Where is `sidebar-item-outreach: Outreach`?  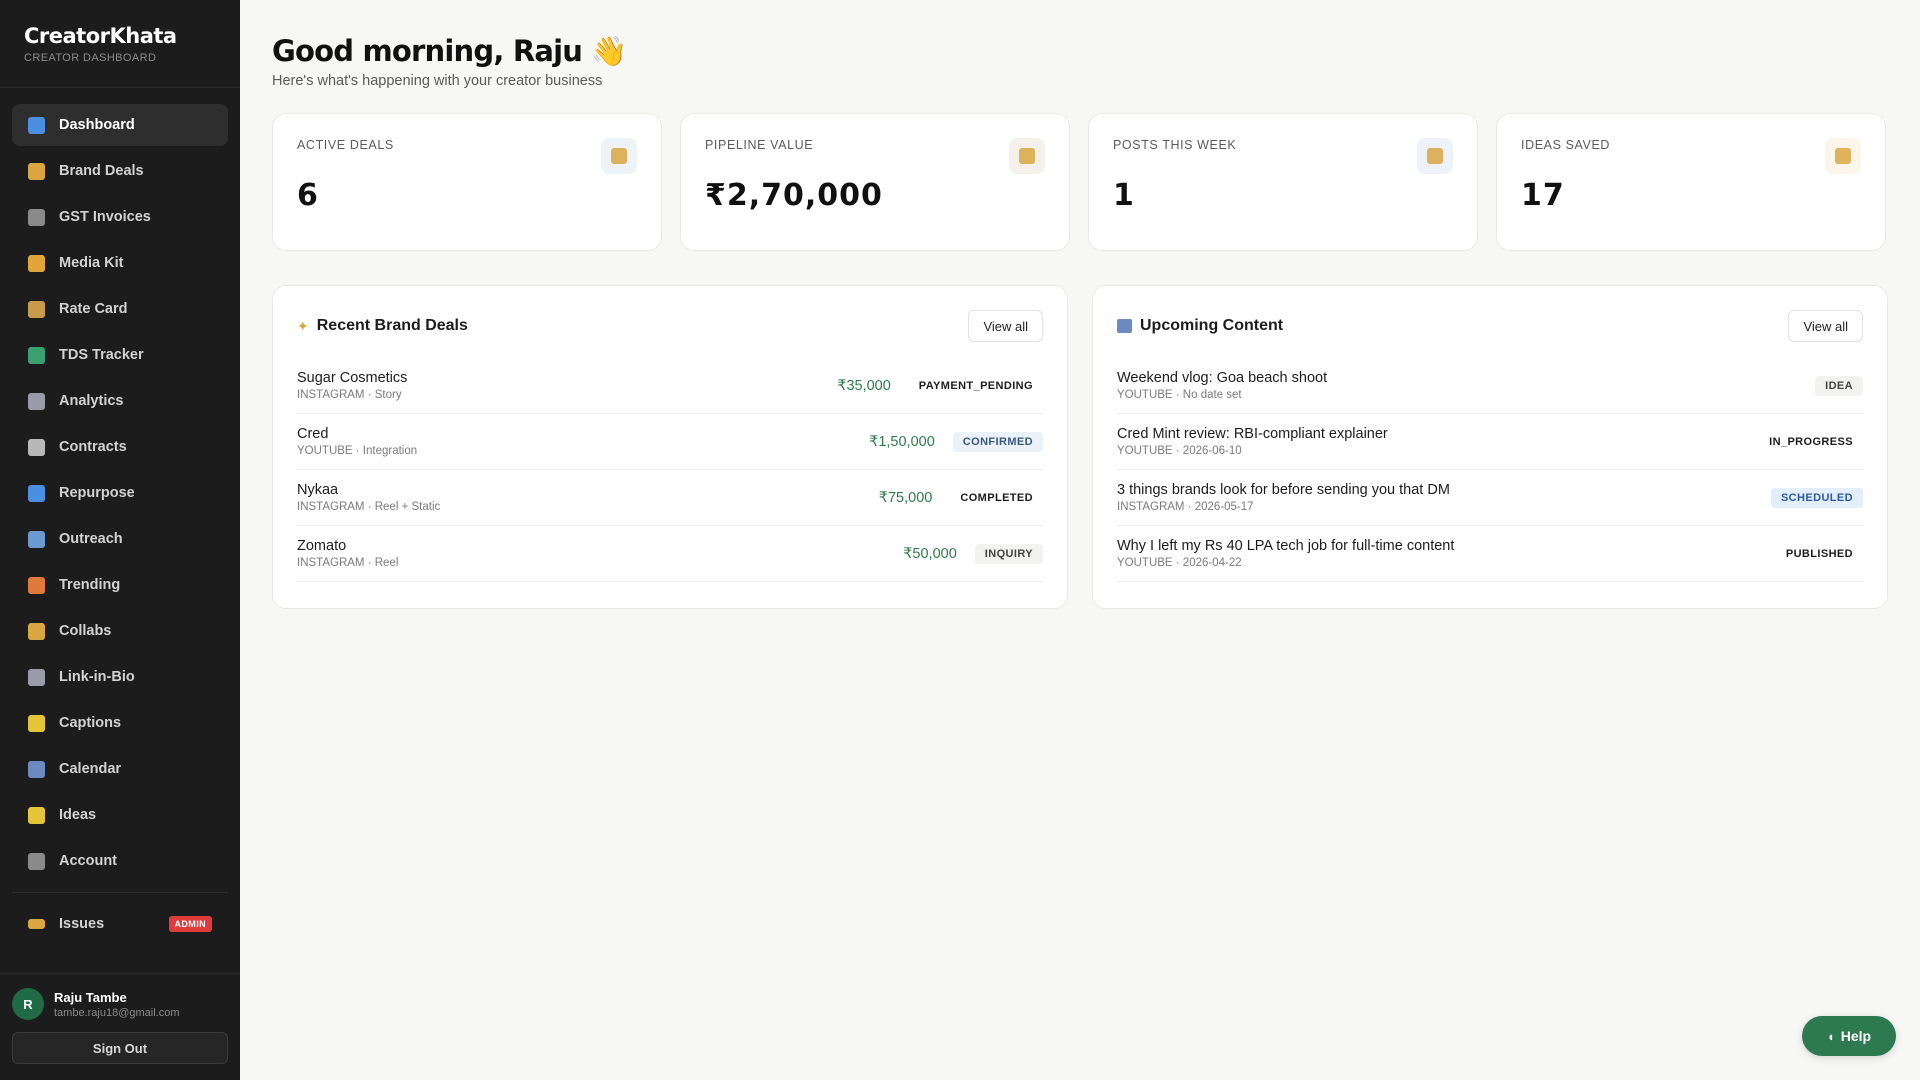 sidebar-item-outreach: Outreach is located at coordinates (120, 539).